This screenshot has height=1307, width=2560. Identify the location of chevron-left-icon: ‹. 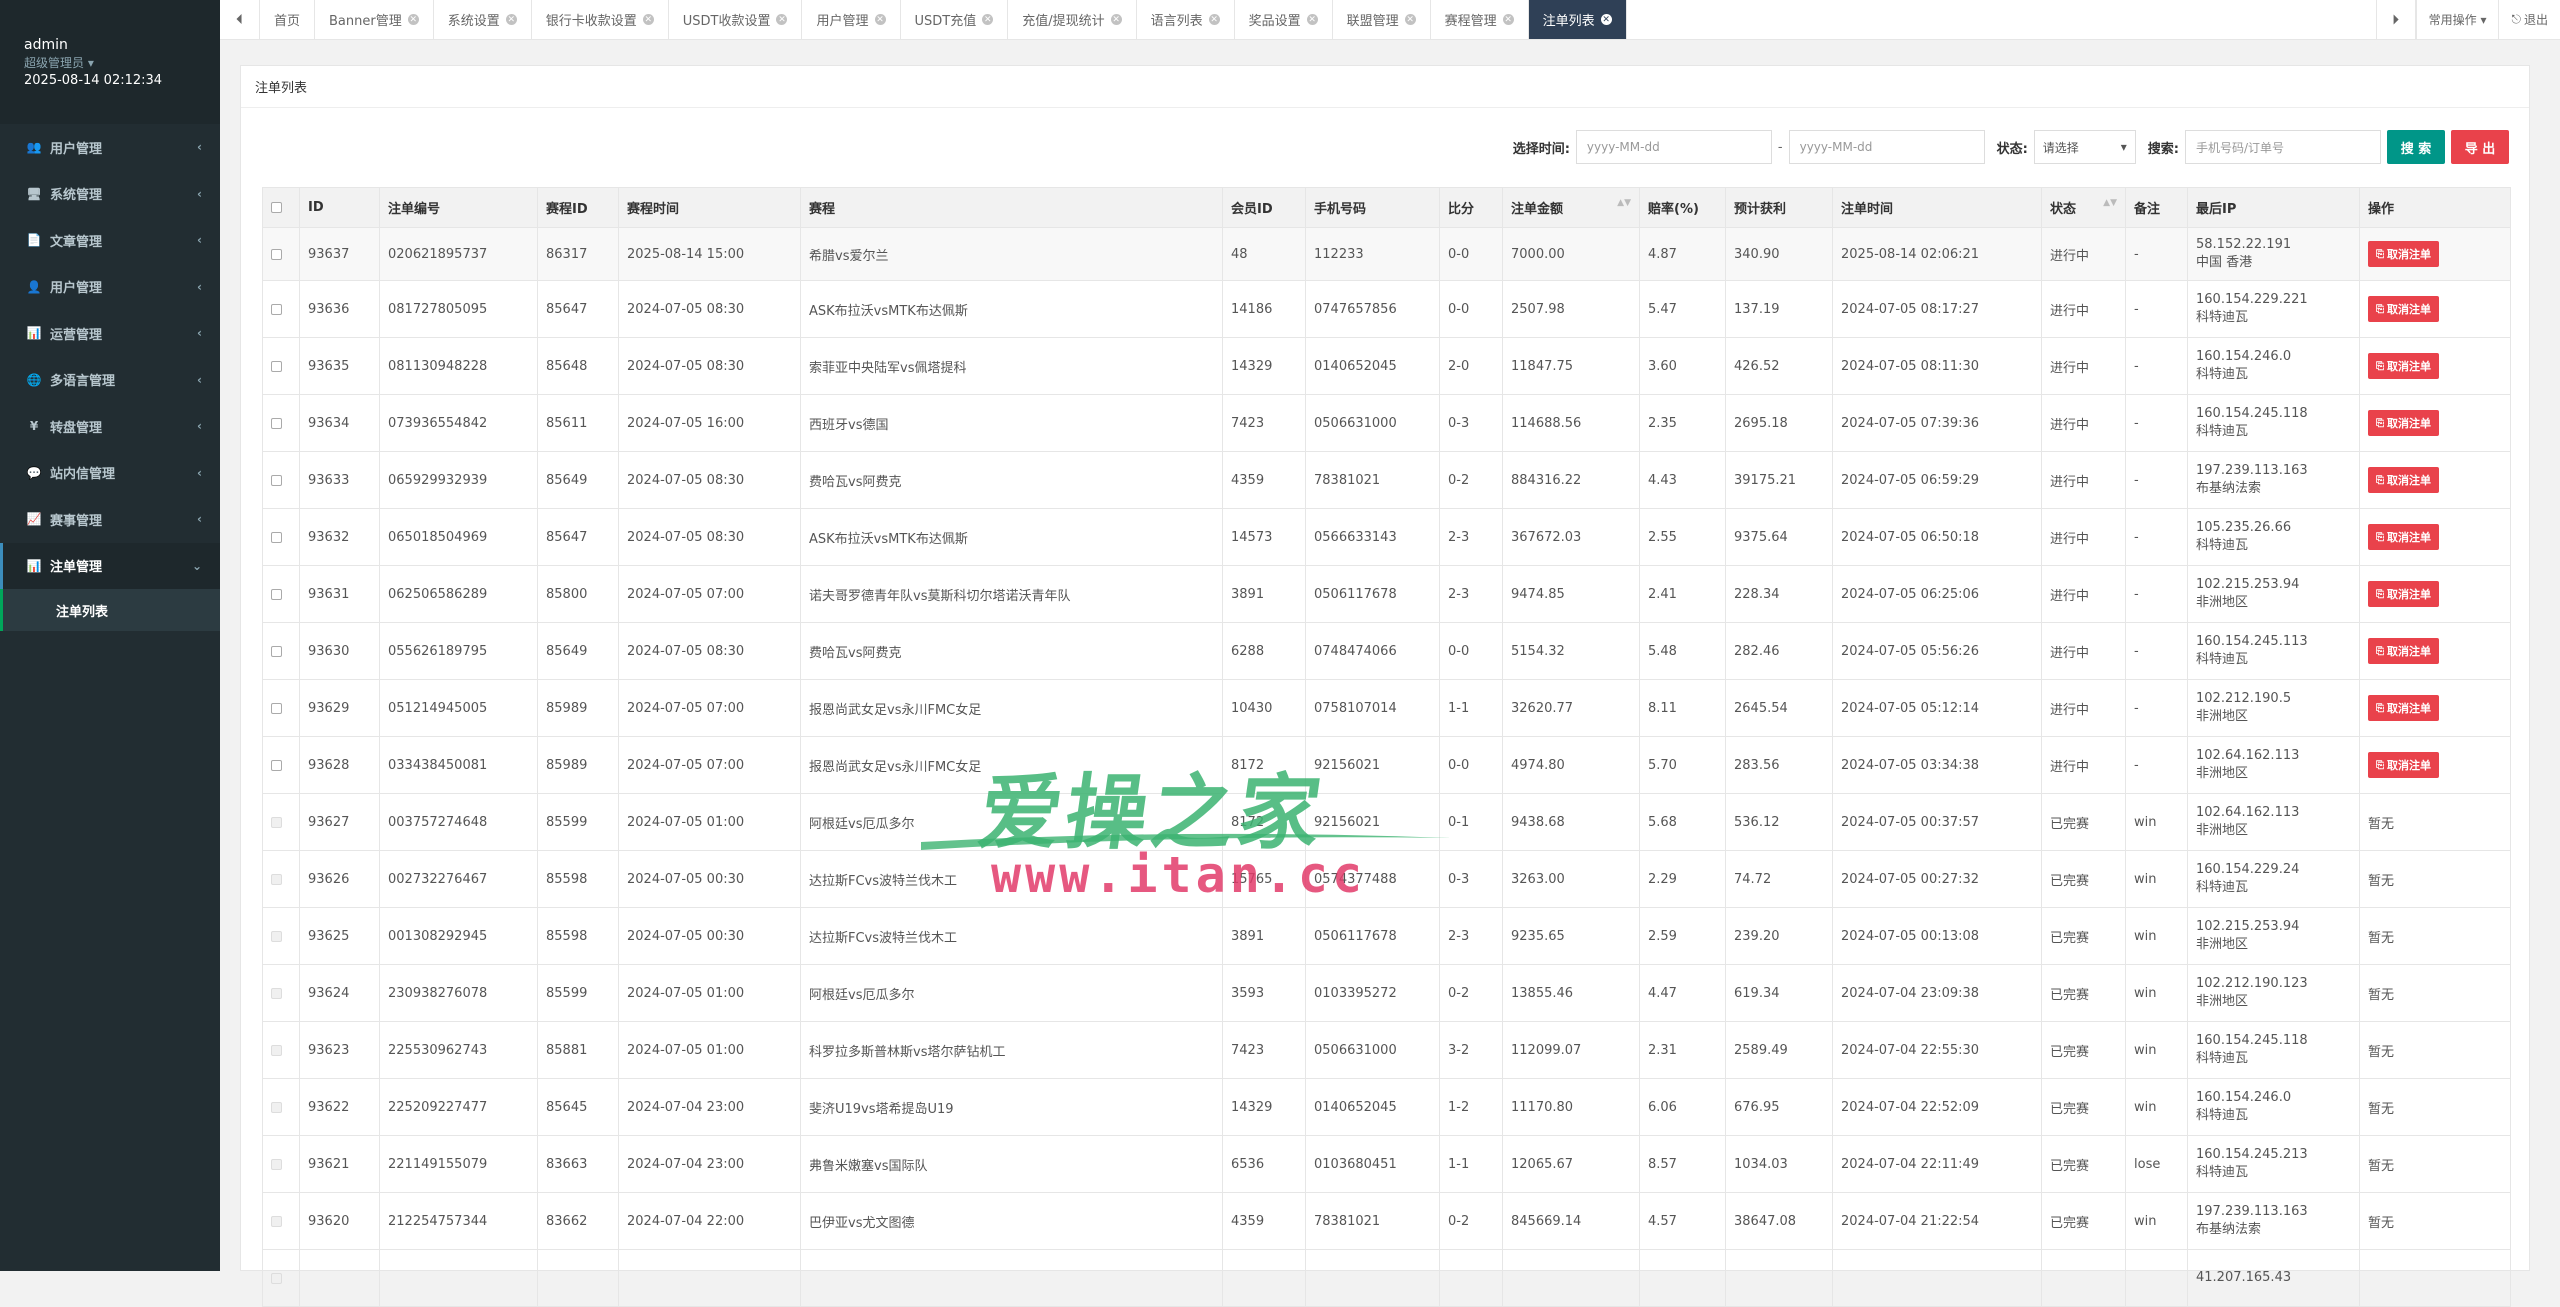
(199, 333).